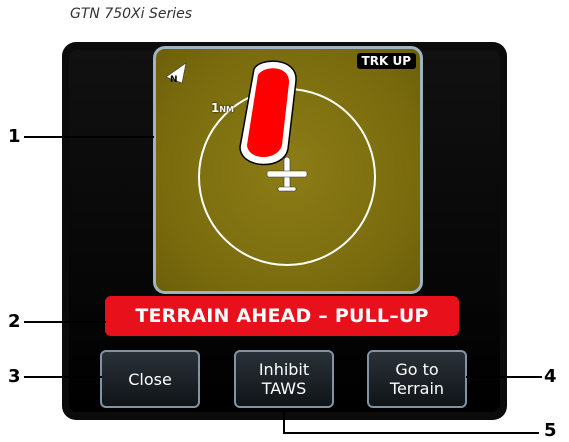 The height and width of the screenshot is (442, 569). Describe the element at coordinates (131, 14) in the screenshot. I see `caption: GTN 750Xi Series` at that location.